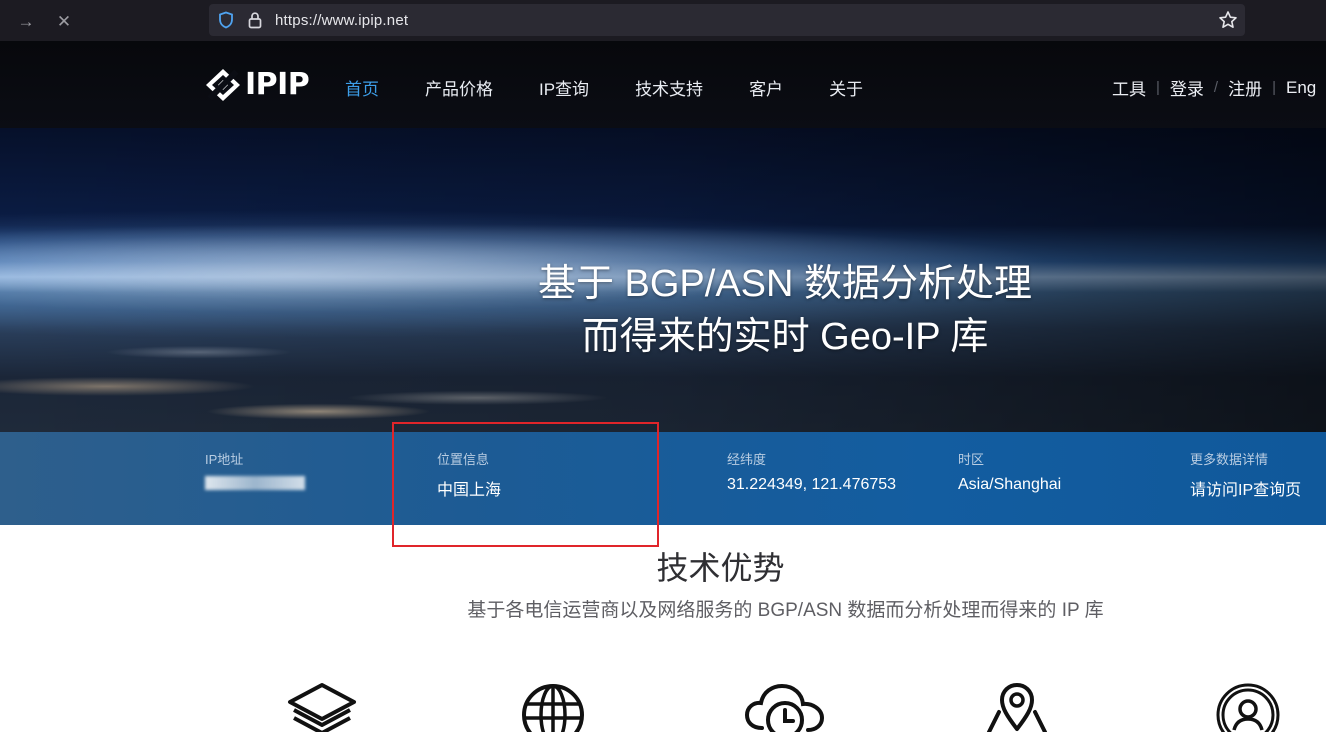  Describe the element at coordinates (1228, 20) in the screenshot. I see `bookmark-star-icon` at that location.